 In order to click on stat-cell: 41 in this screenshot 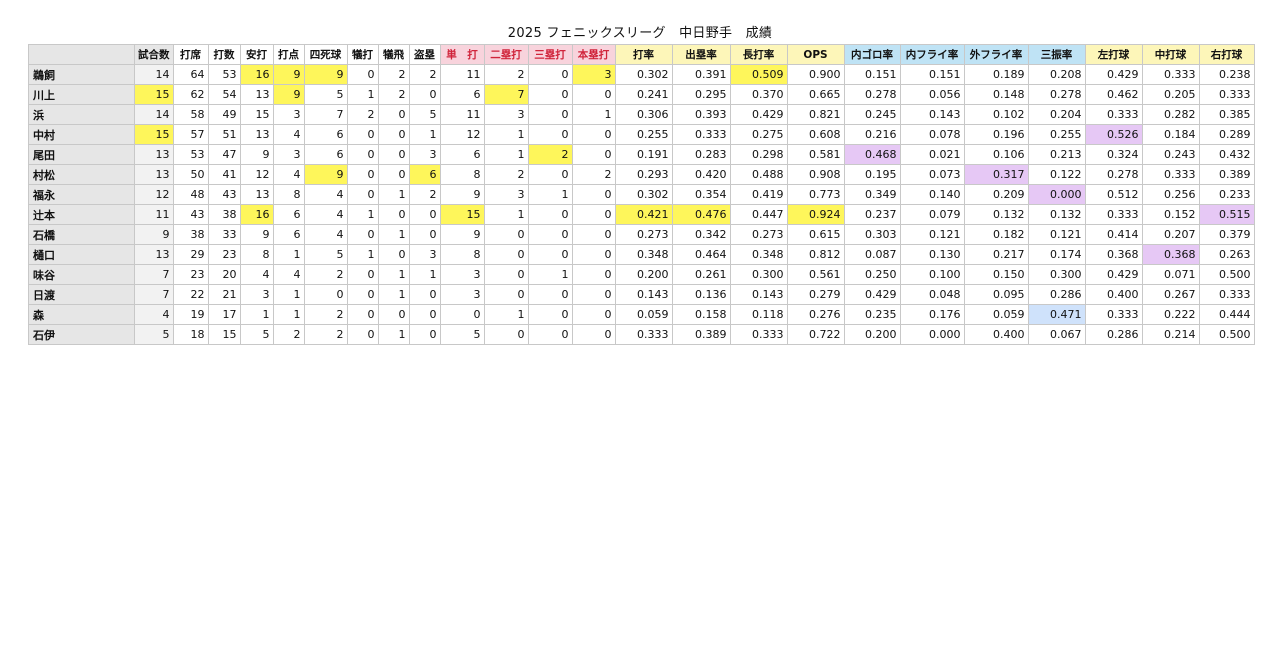, I will do `click(224, 174)`.